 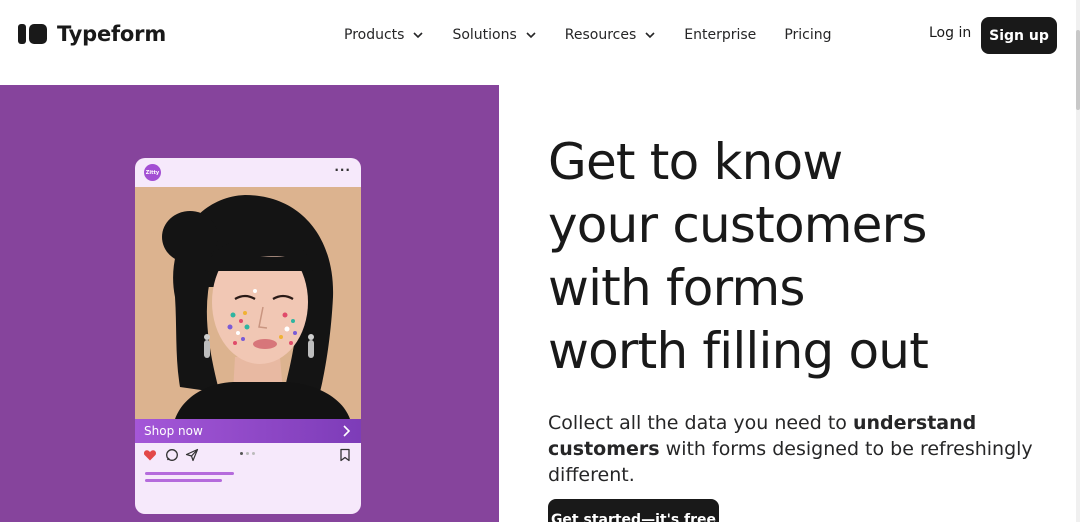 I want to click on comment-icon, so click(x=172, y=455).